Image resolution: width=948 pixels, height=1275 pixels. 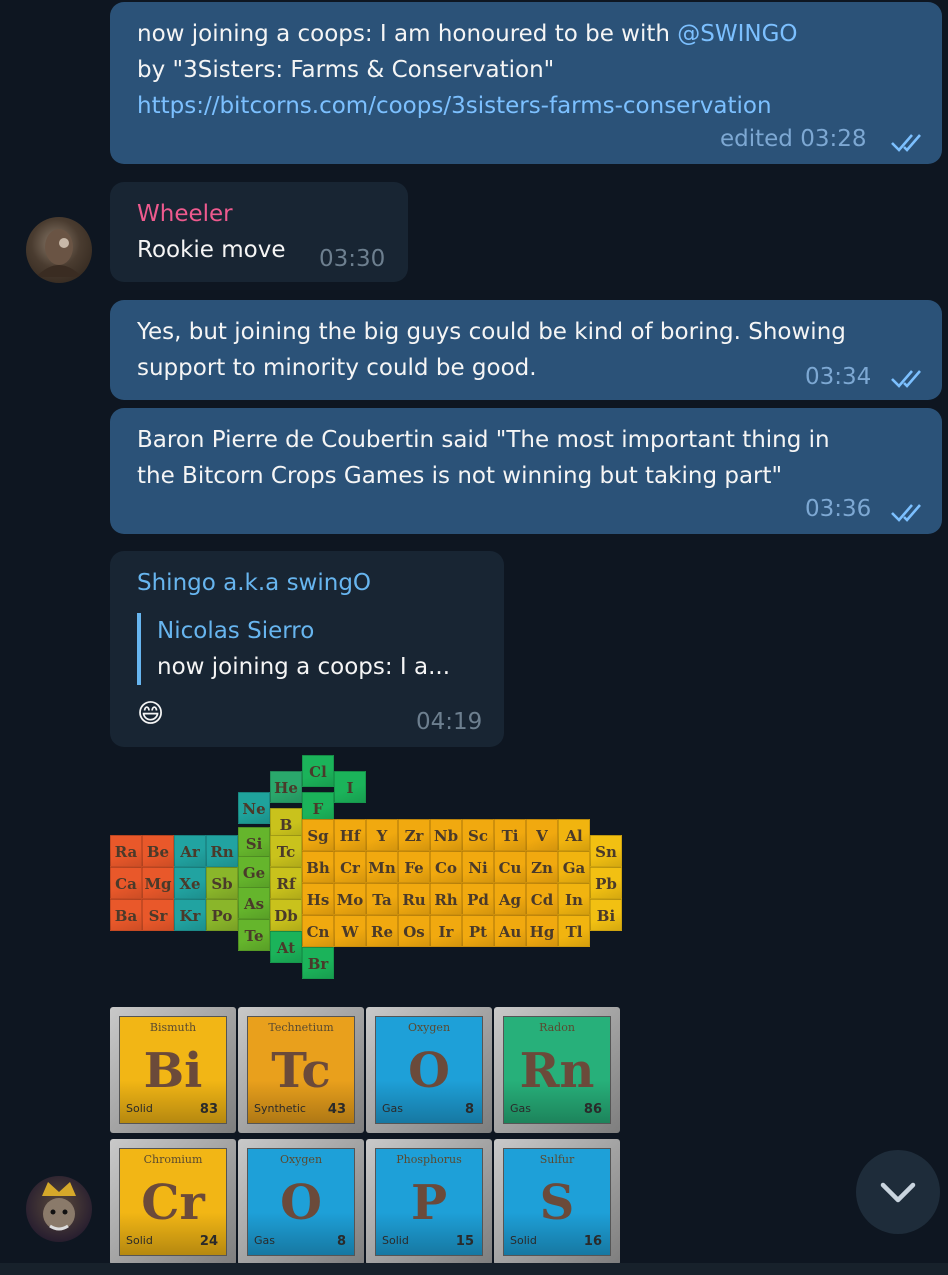 I want to click on element-cell: Po, so click(x=222, y=915).